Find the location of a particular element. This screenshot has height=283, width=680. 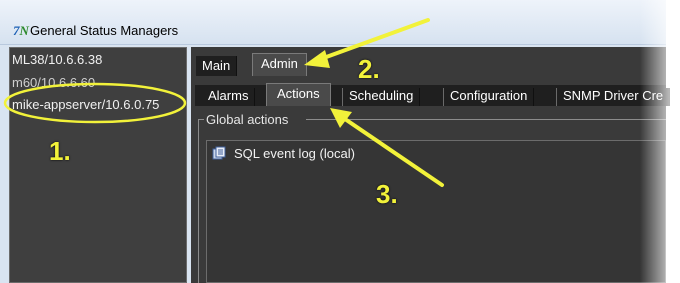

sql-event-log-item: SQL event log (local) is located at coordinates (294, 153).